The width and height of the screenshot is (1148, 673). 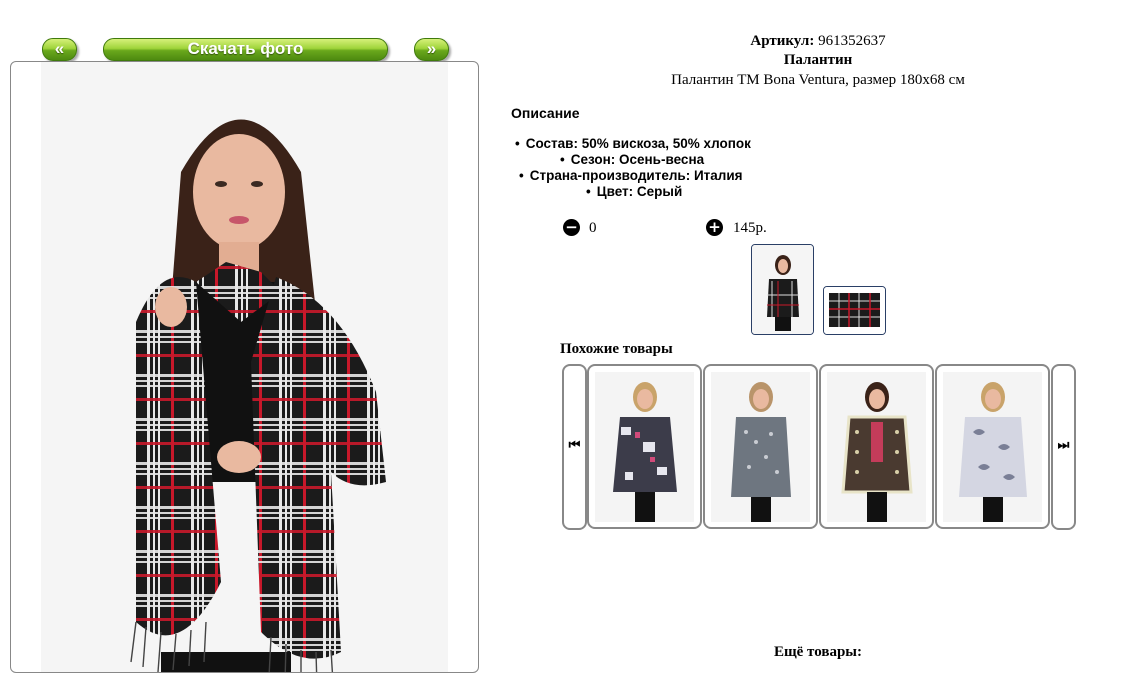 What do you see at coordinates (632, 159) in the screenshot?
I see `spec-season: Сезон: Осень-весна` at bounding box center [632, 159].